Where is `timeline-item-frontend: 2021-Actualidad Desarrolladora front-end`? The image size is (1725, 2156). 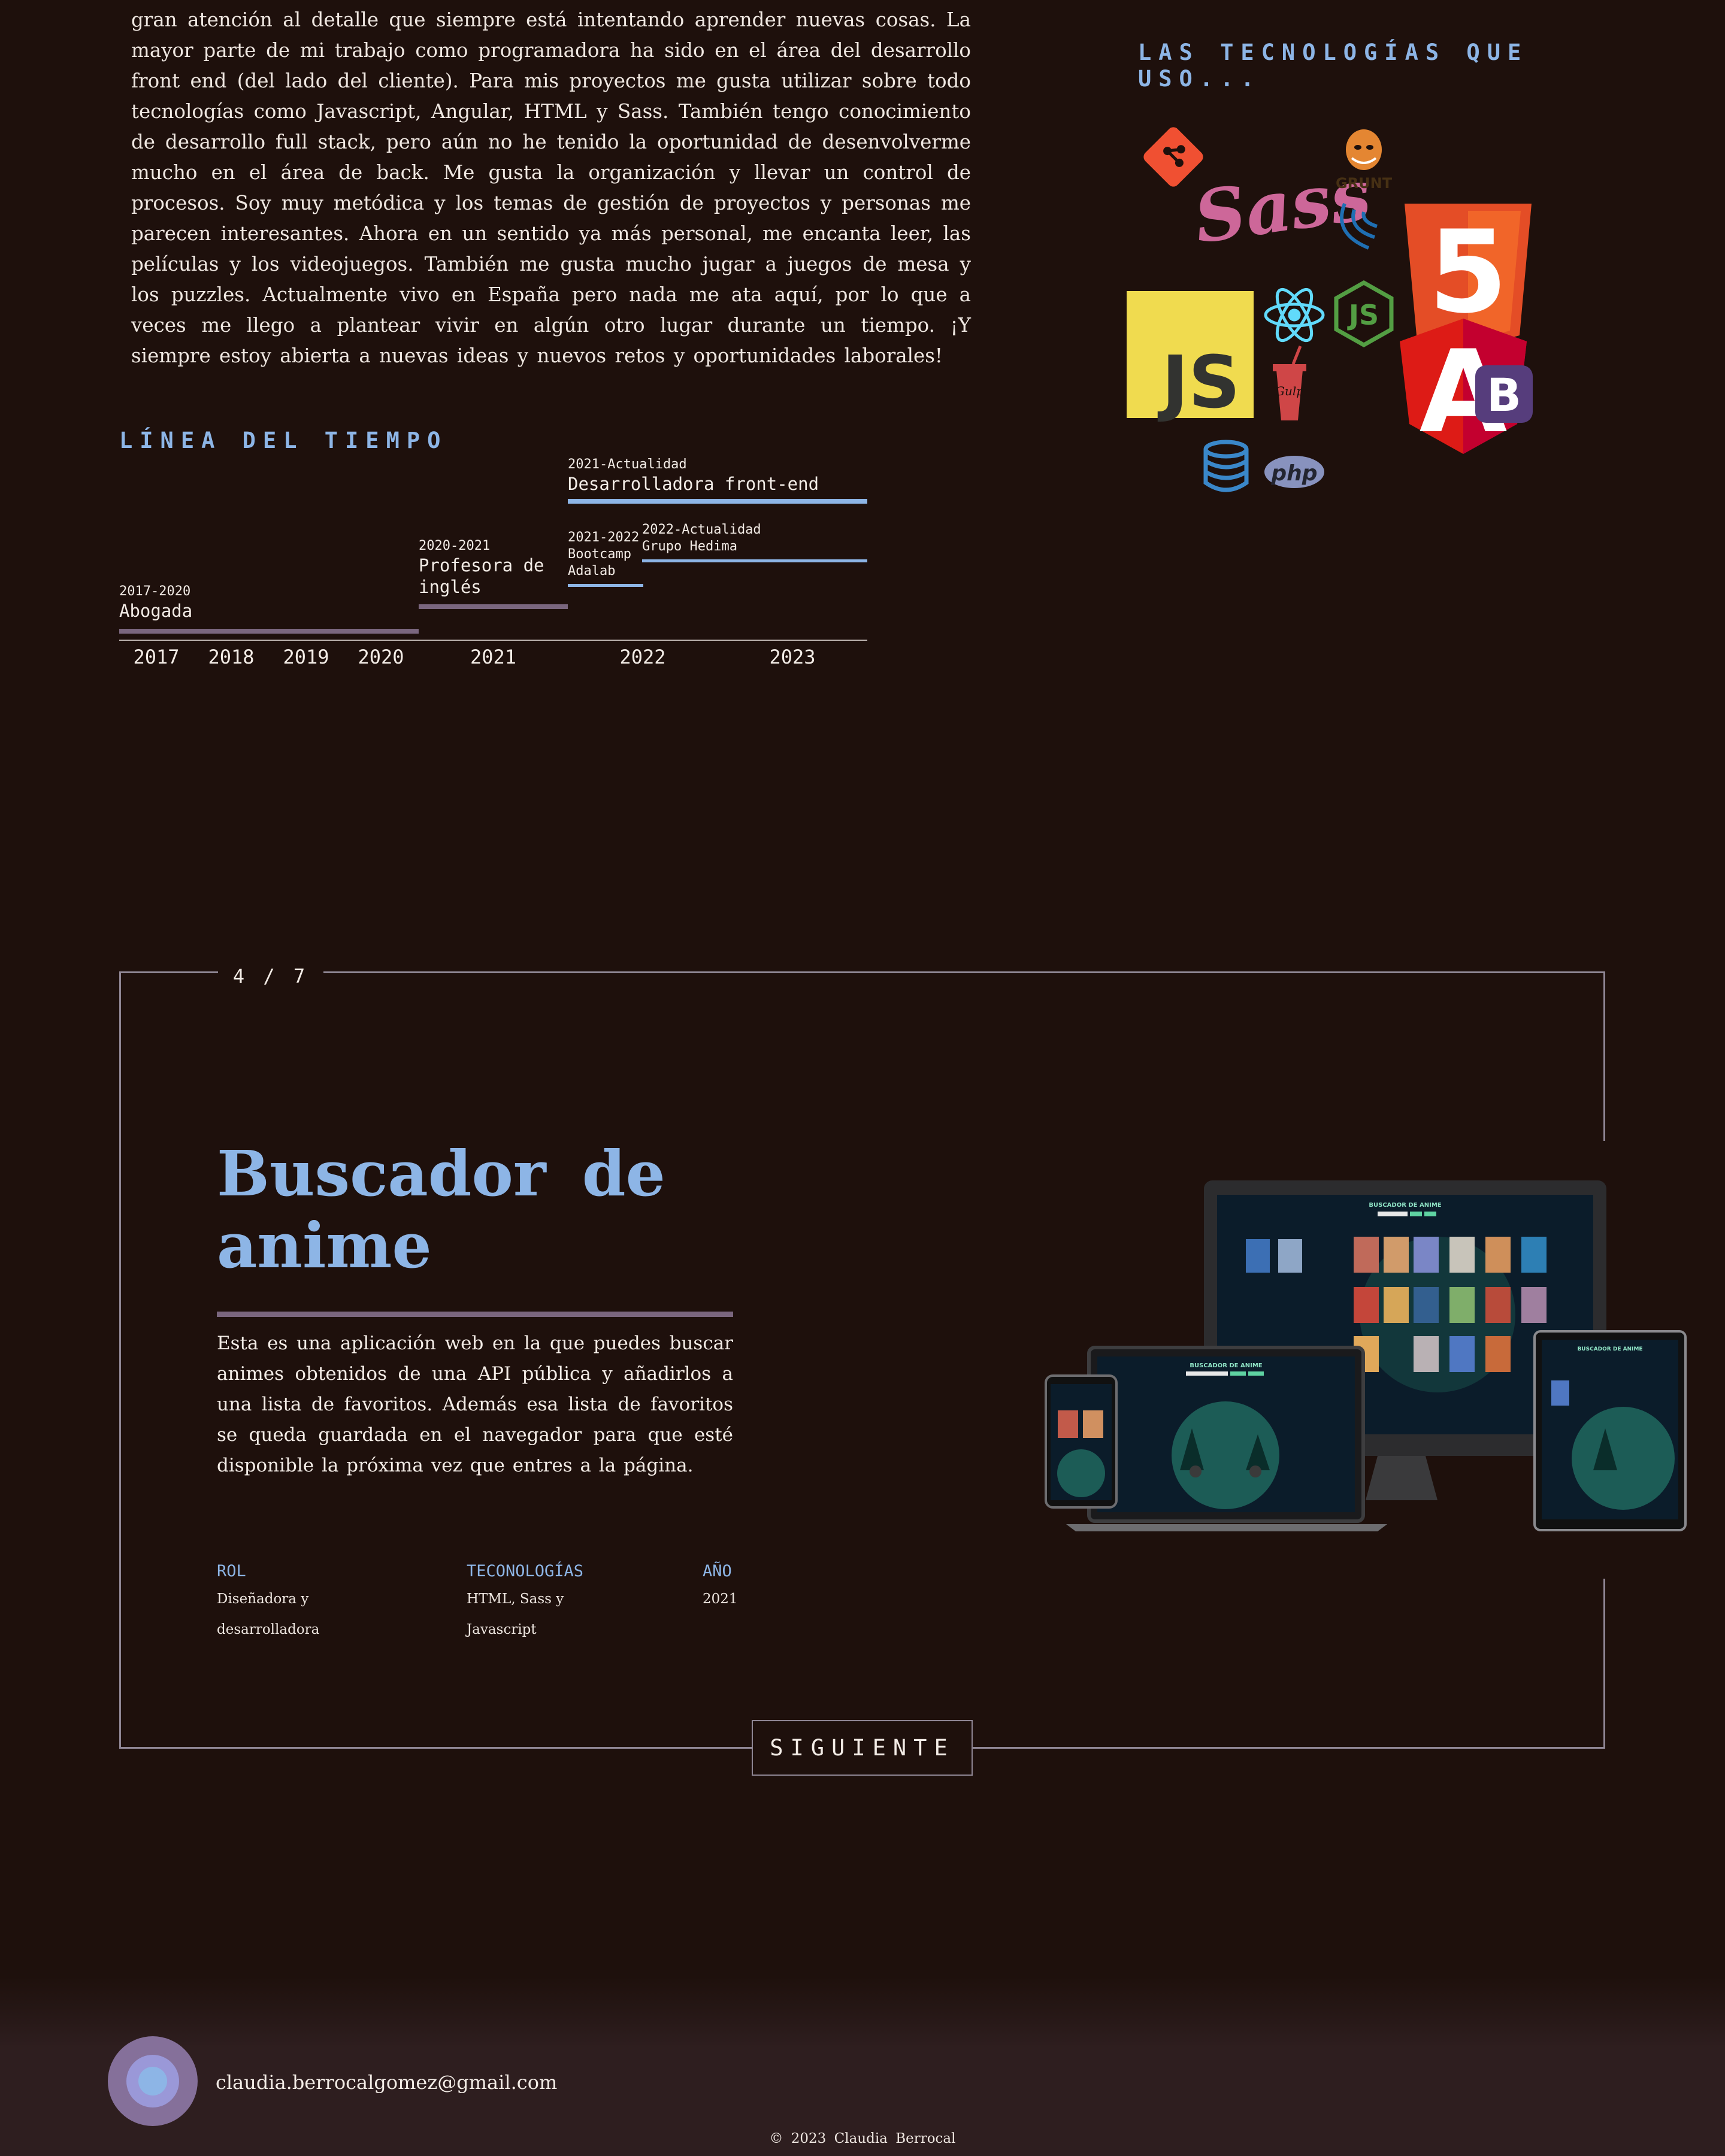 timeline-item-frontend: 2021-Actualidad Desarrolladora front-end is located at coordinates (717, 475).